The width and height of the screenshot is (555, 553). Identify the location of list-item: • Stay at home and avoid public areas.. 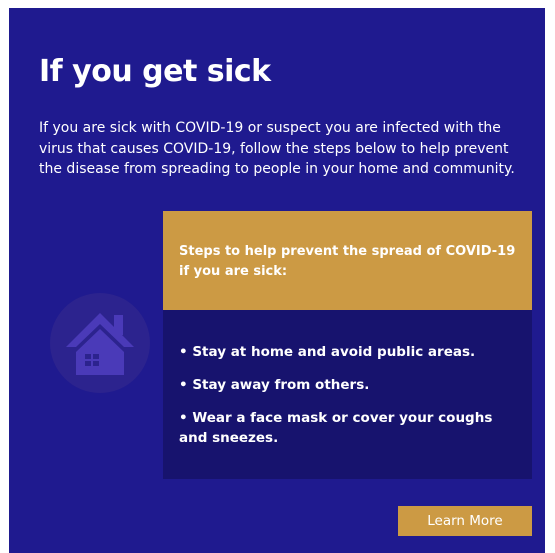
(327, 352).